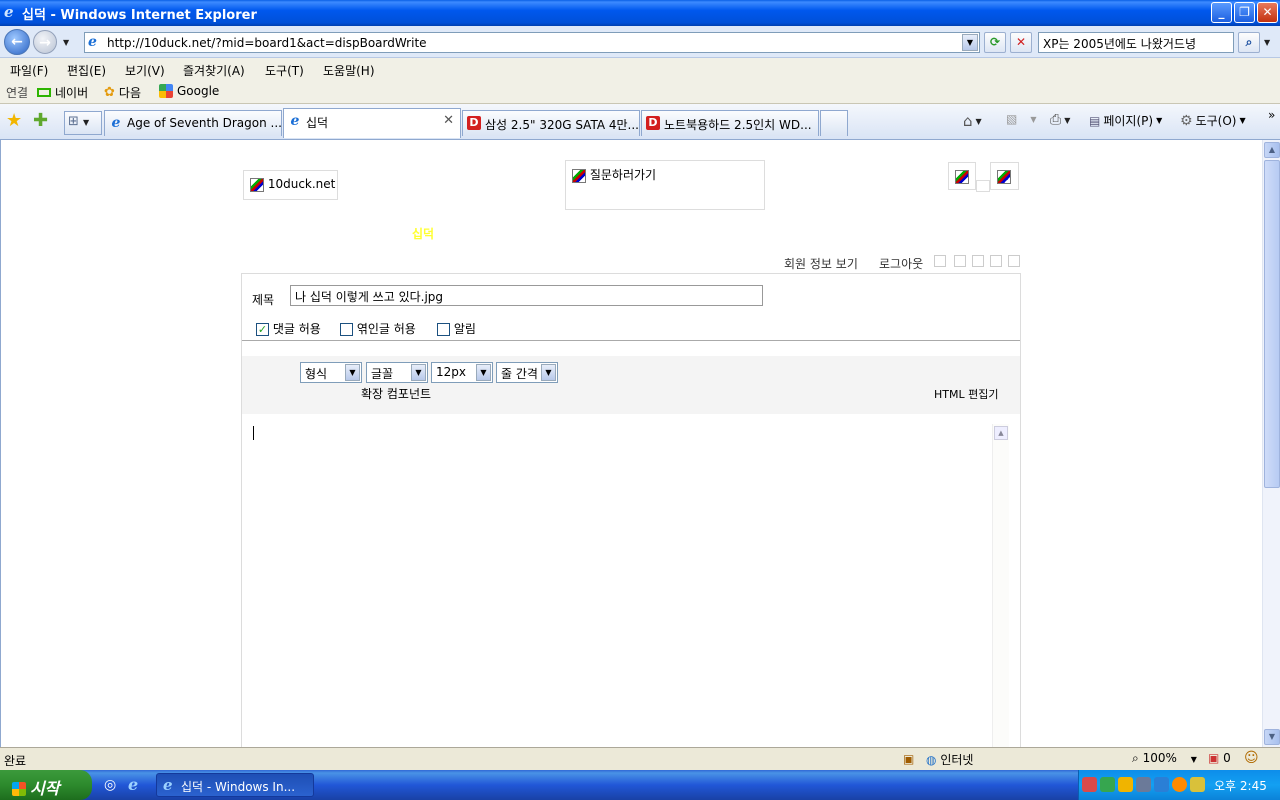 This screenshot has height=800, width=1280. Describe the element at coordinates (133, 784) in the screenshot. I see `ie-quicklaunch-icon: e` at that location.